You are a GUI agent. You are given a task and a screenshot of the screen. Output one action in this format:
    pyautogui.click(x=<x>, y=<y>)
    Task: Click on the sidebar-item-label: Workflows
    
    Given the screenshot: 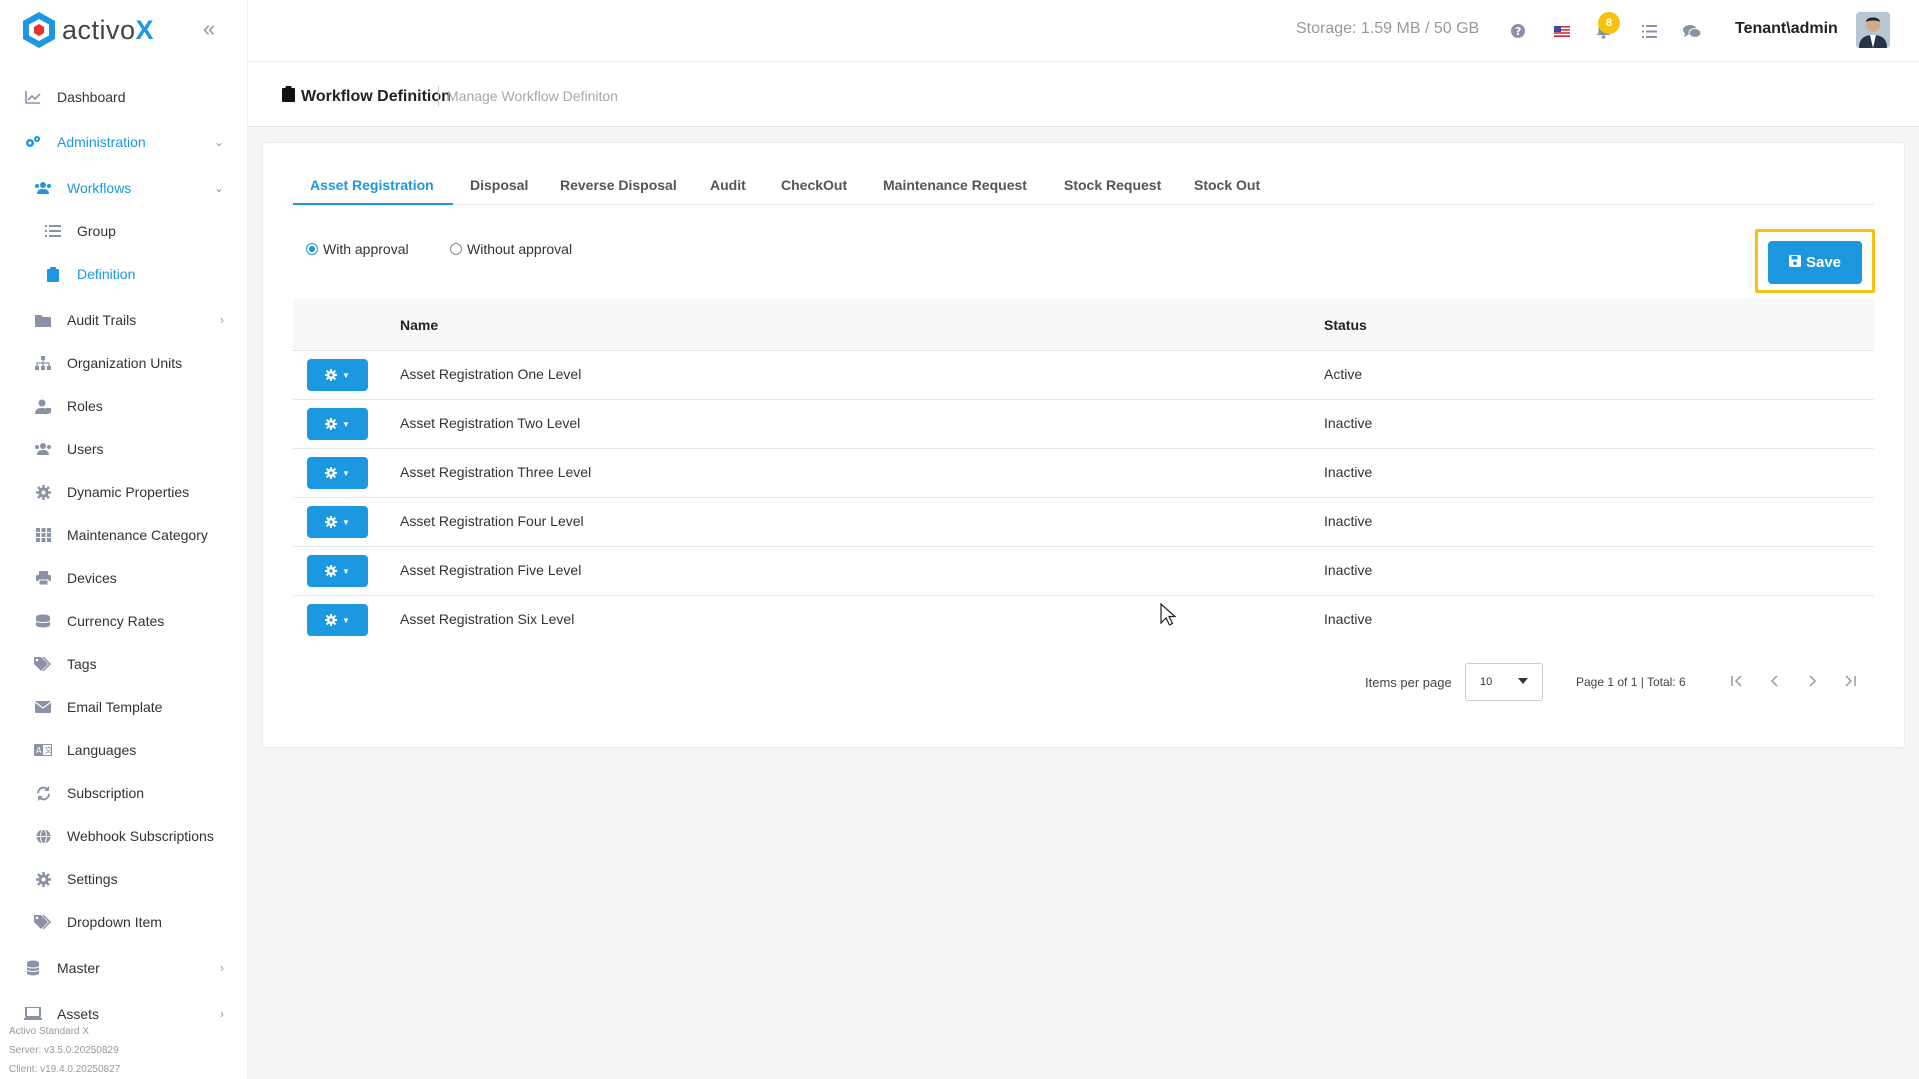 What is the action you would take?
    pyautogui.click(x=99, y=188)
    